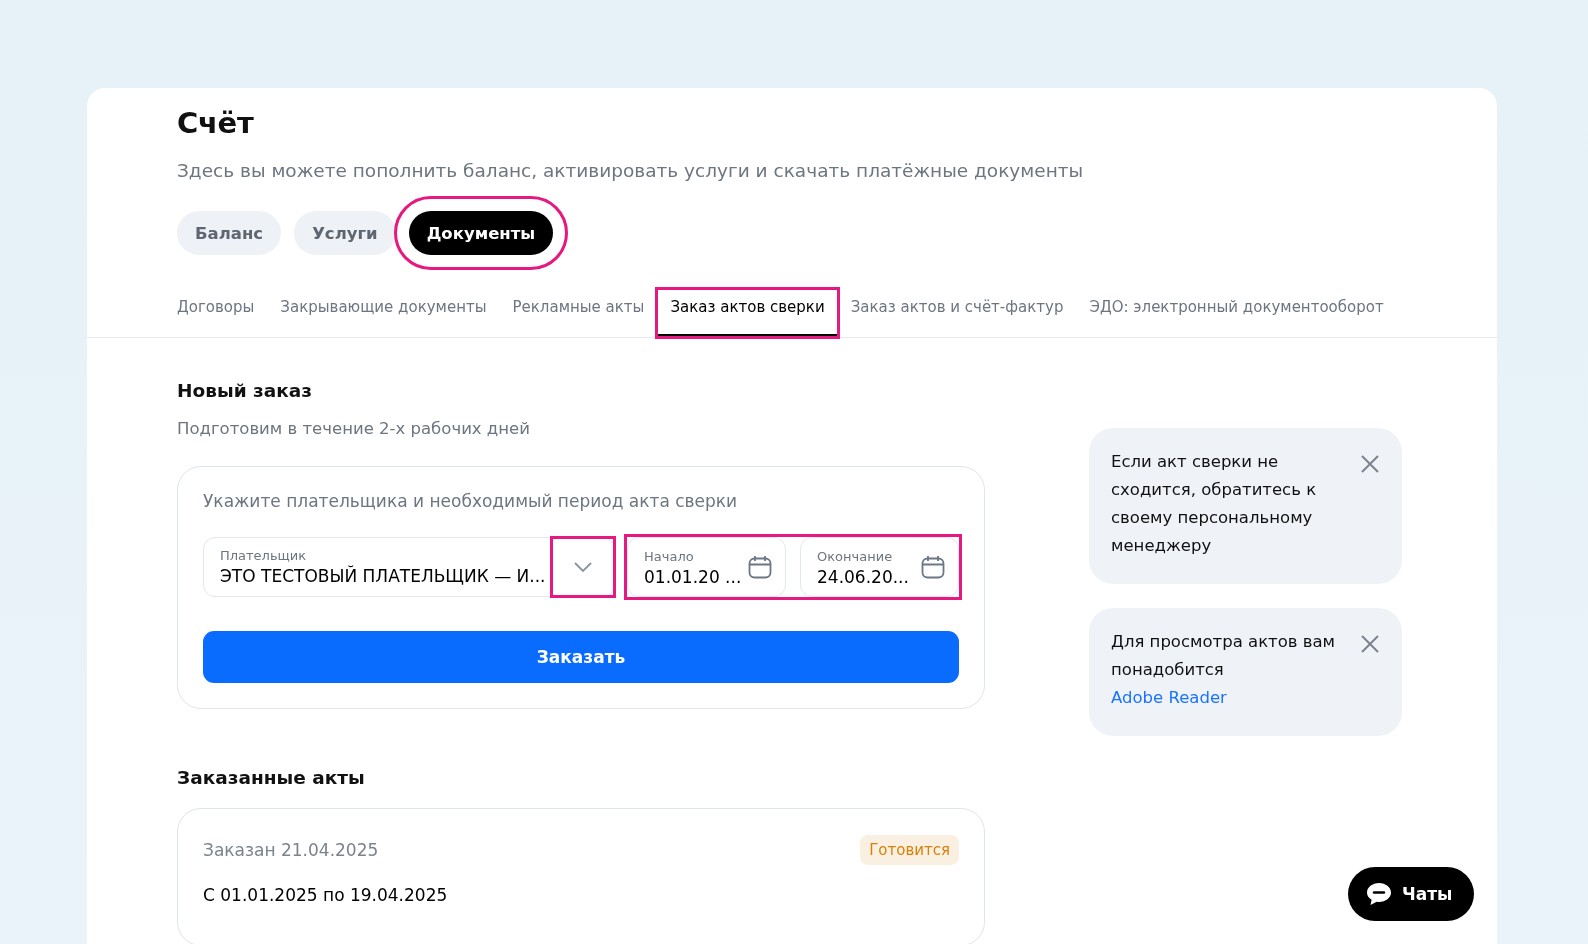 The height and width of the screenshot is (944, 1588). What do you see at coordinates (354, 428) in the screenshot?
I see `section-subtitle: Подготовим в течение 2-х рабочих дней` at bounding box center [354, 428].